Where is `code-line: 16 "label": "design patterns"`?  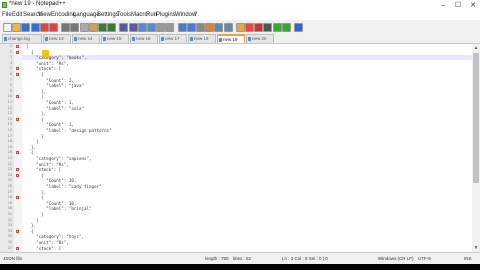 code-line: 16 "label": "design patterns" is located at coordinates (240, 130).